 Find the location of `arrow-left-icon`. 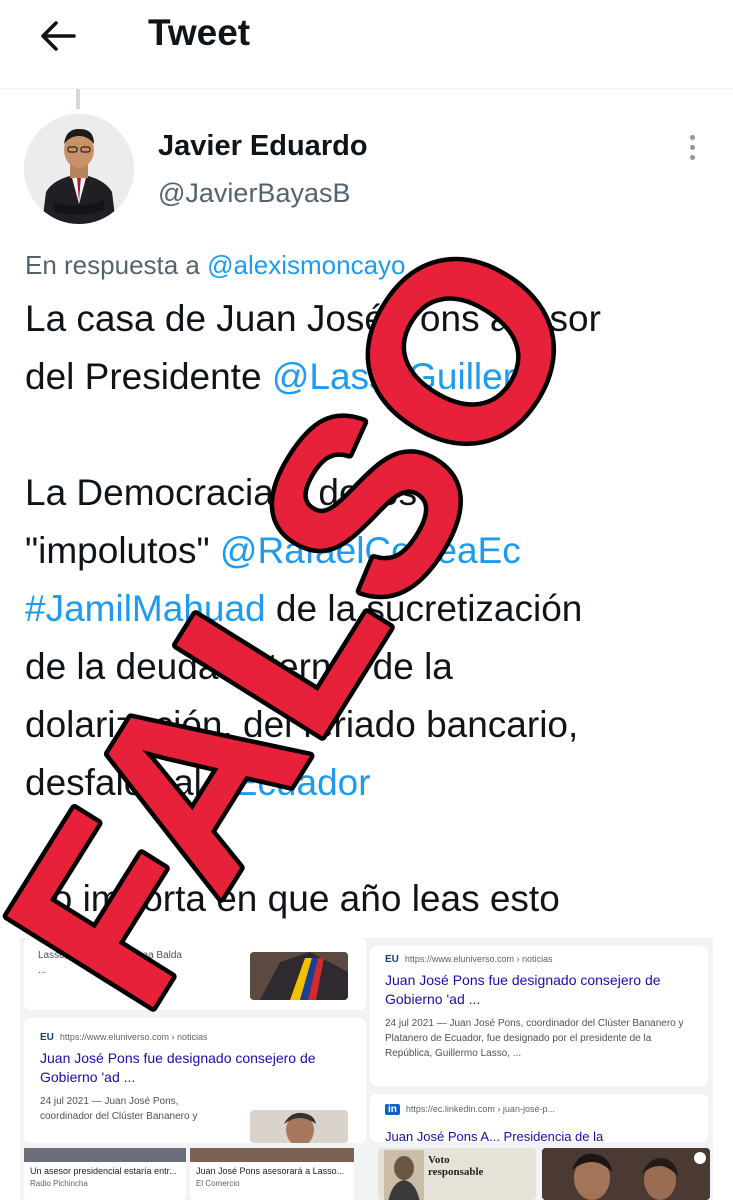

arrow-left-icon is located at coordinates (58, 36).